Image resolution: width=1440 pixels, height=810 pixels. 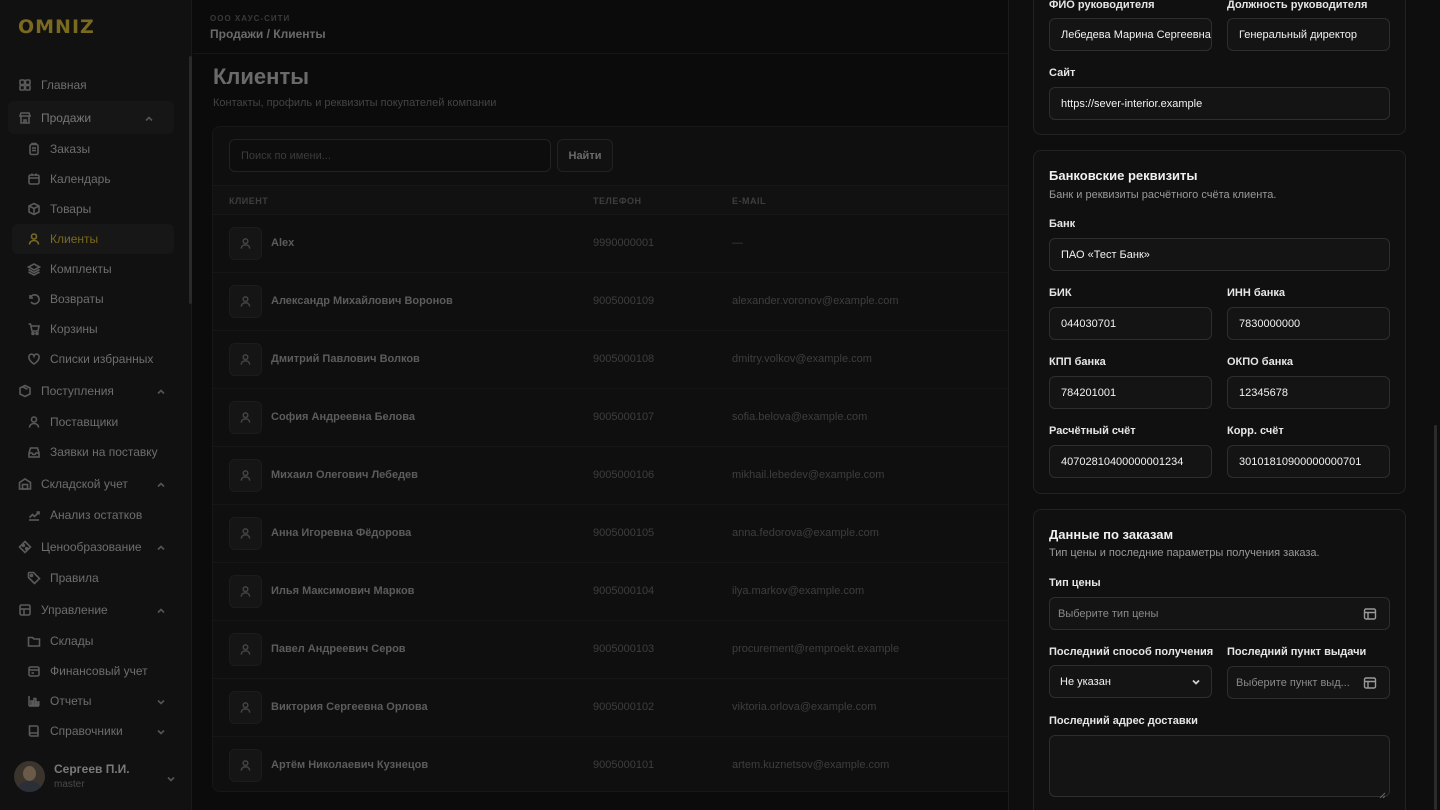 I want to click on client-name: Александр Михайлович Воронов, so click(x=362, y=301).